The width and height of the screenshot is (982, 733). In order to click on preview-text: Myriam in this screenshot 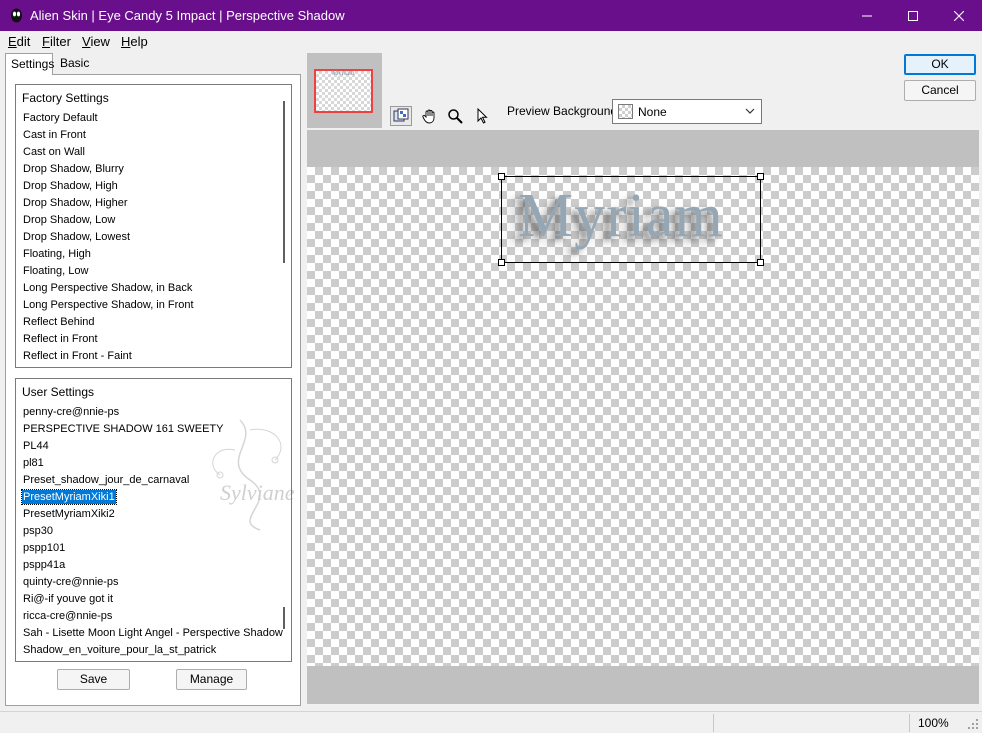, I will do `click(621, 216)`.